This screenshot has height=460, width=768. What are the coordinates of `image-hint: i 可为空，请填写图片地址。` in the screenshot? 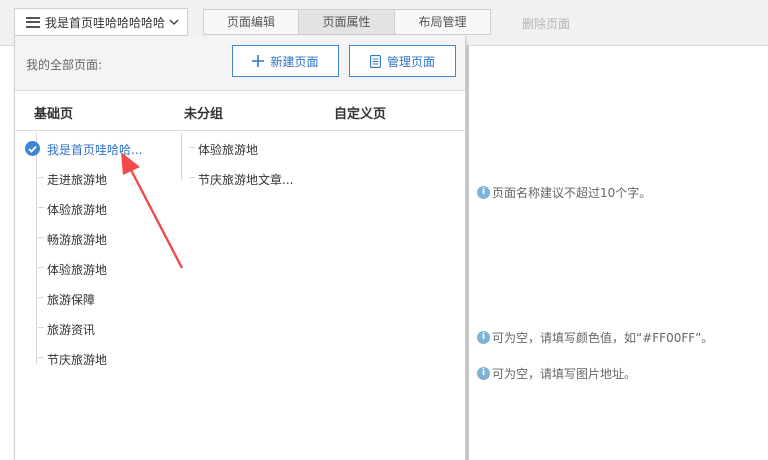 It's located at (556, 373).